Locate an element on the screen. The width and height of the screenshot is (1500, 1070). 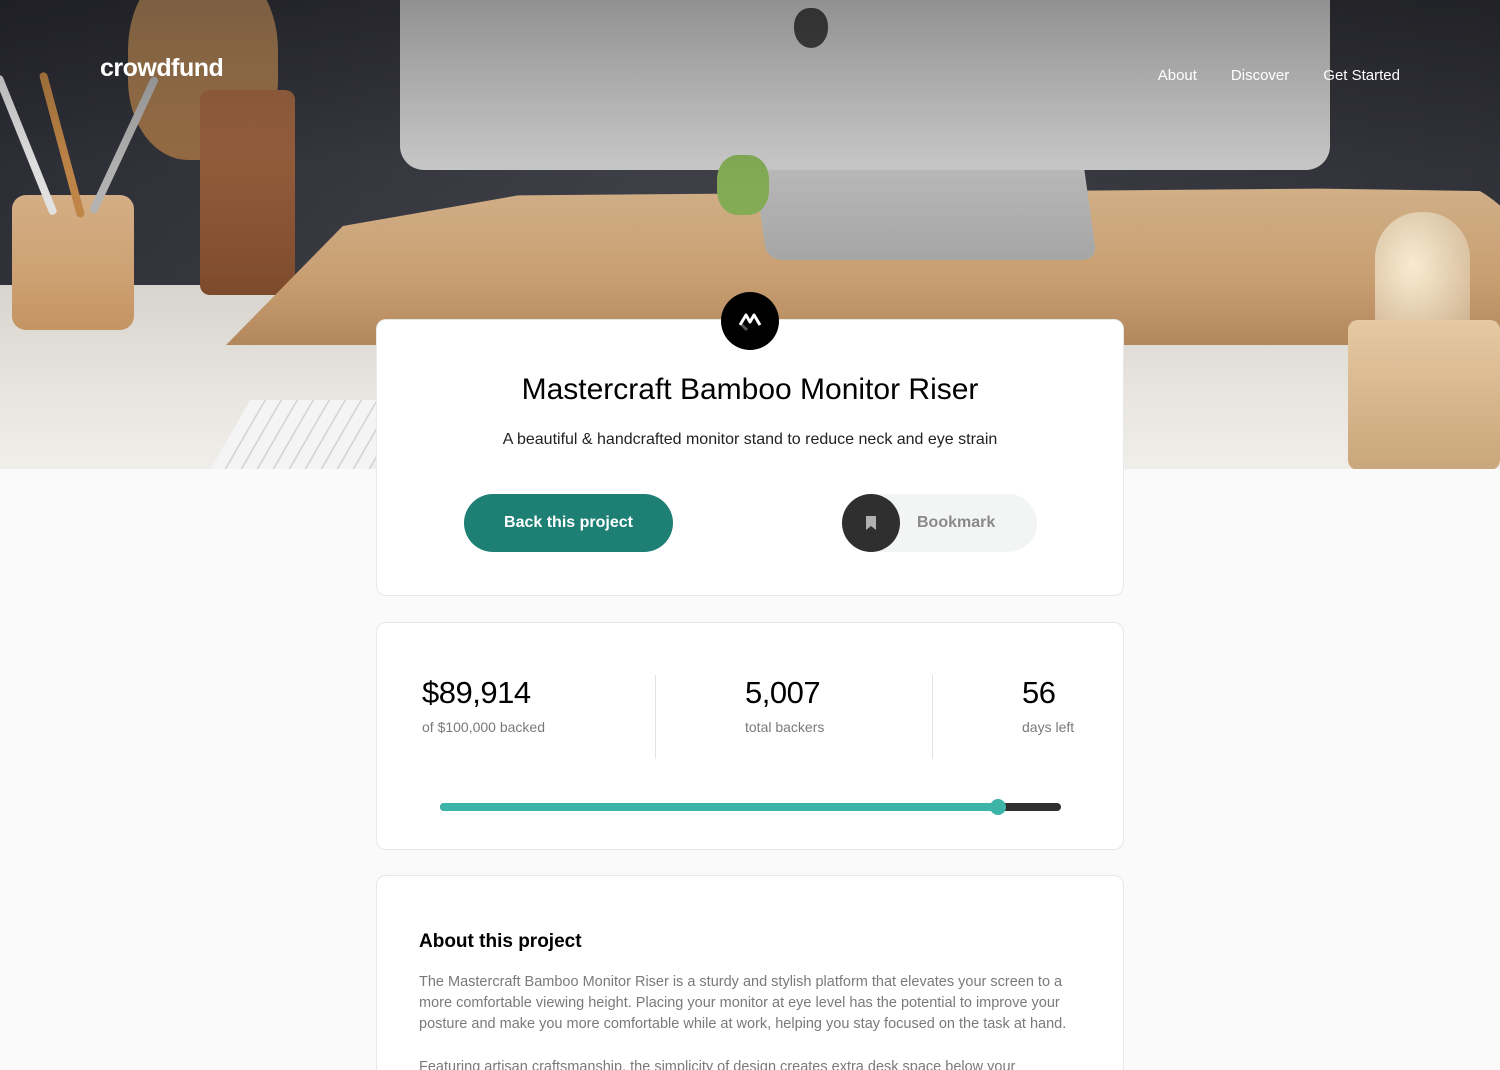
bookmark-label: Bookmark is located at coordinates (956, 522).